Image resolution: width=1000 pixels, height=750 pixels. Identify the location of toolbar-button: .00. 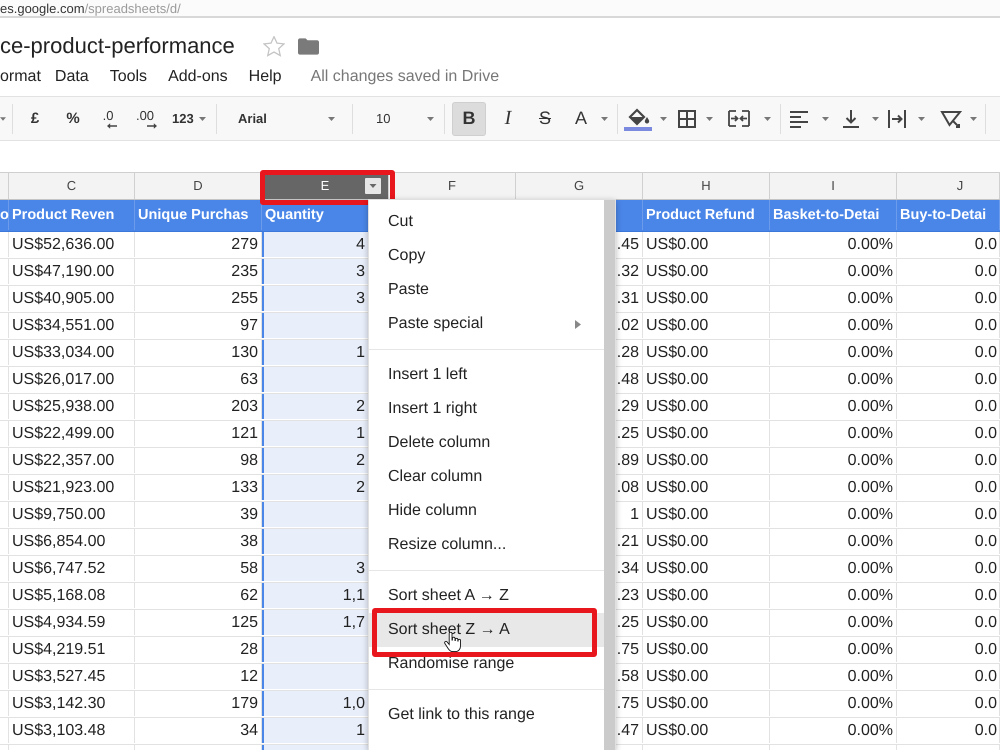
(145, 118).